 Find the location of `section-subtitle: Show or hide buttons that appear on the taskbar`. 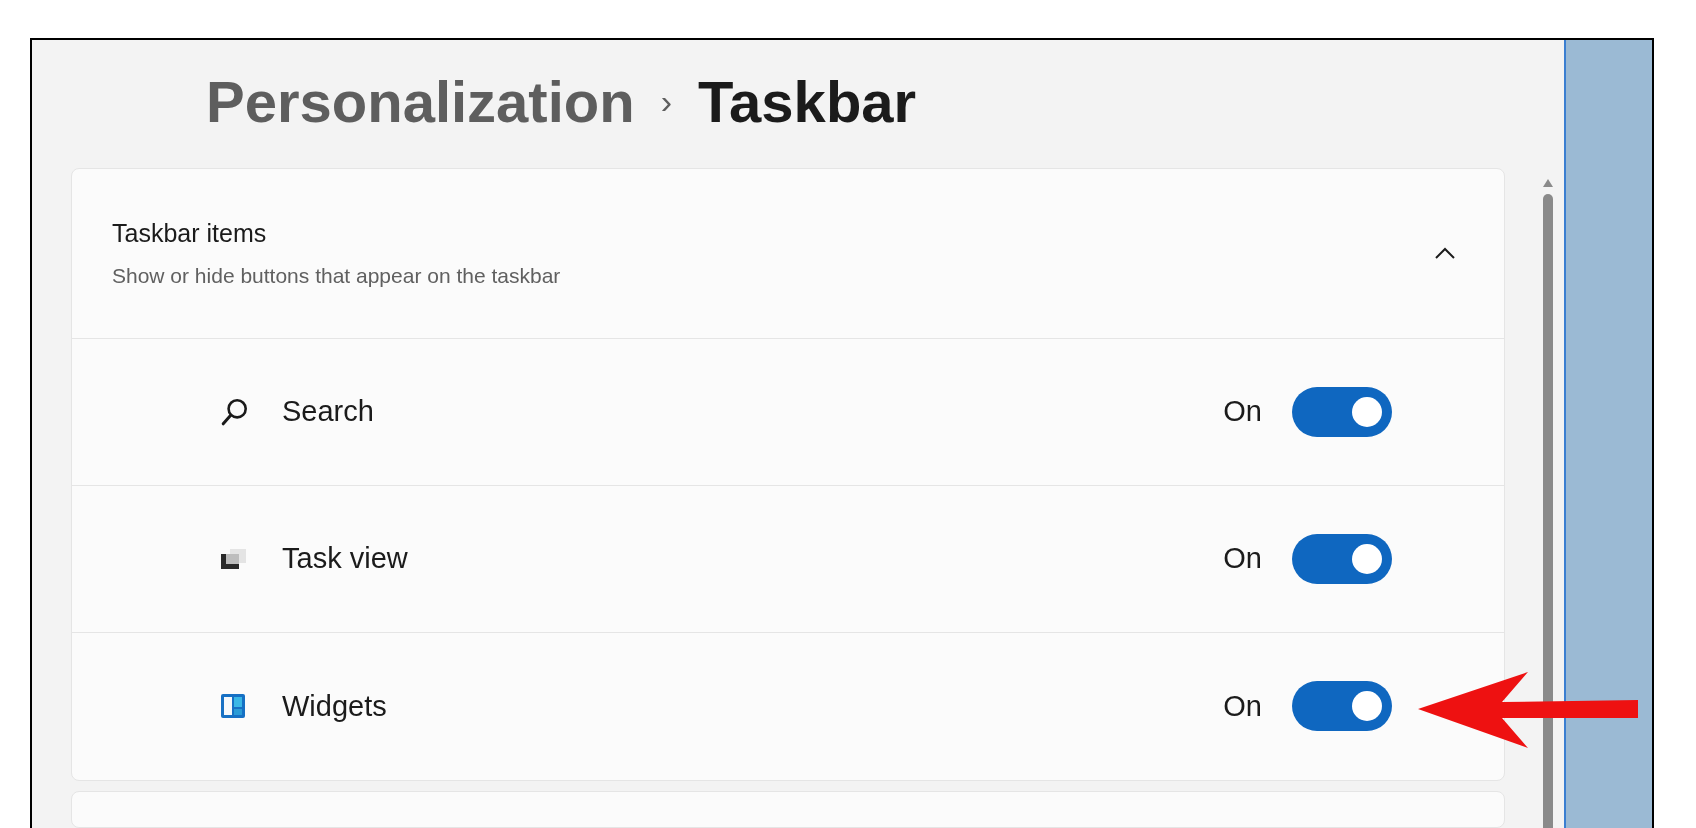

section-subtitle: Show or hide buttons that appear on the taskbar is located at coordinates (336, 276).